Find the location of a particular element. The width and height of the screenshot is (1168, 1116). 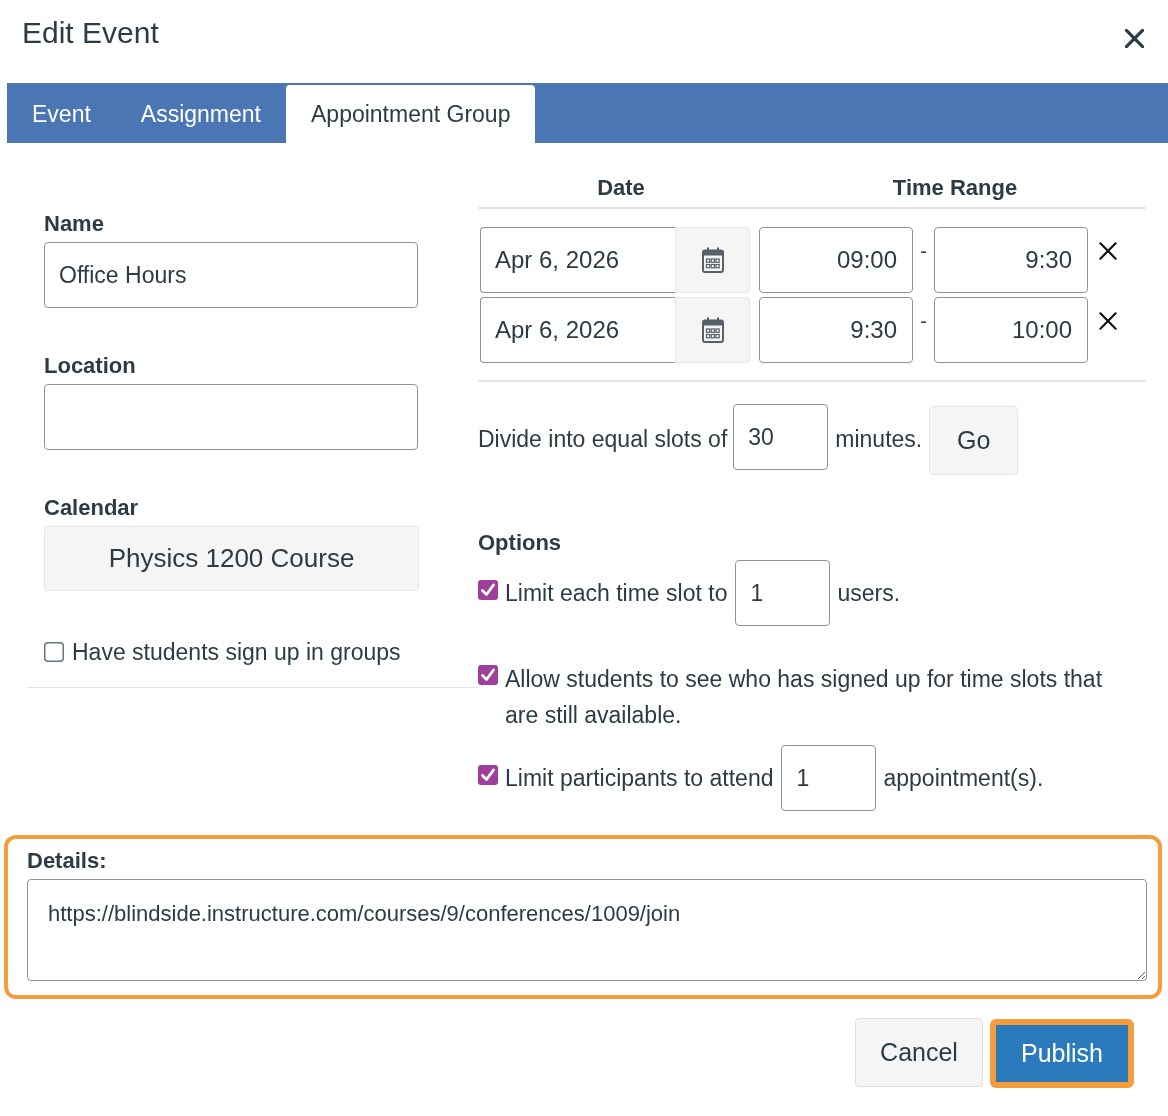

close-button is located at coordinates (1134, 38).